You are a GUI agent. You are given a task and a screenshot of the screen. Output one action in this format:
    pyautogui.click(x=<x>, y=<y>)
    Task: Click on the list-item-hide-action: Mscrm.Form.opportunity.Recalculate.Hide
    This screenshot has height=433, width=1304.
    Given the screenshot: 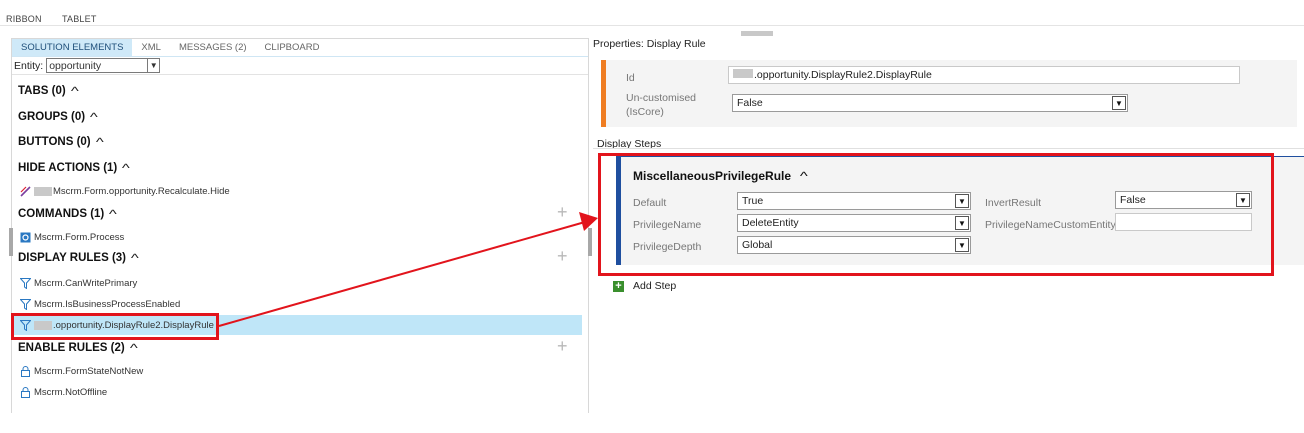 What is the action you would take?
    pyautogui.click(x=297, y=191)
    